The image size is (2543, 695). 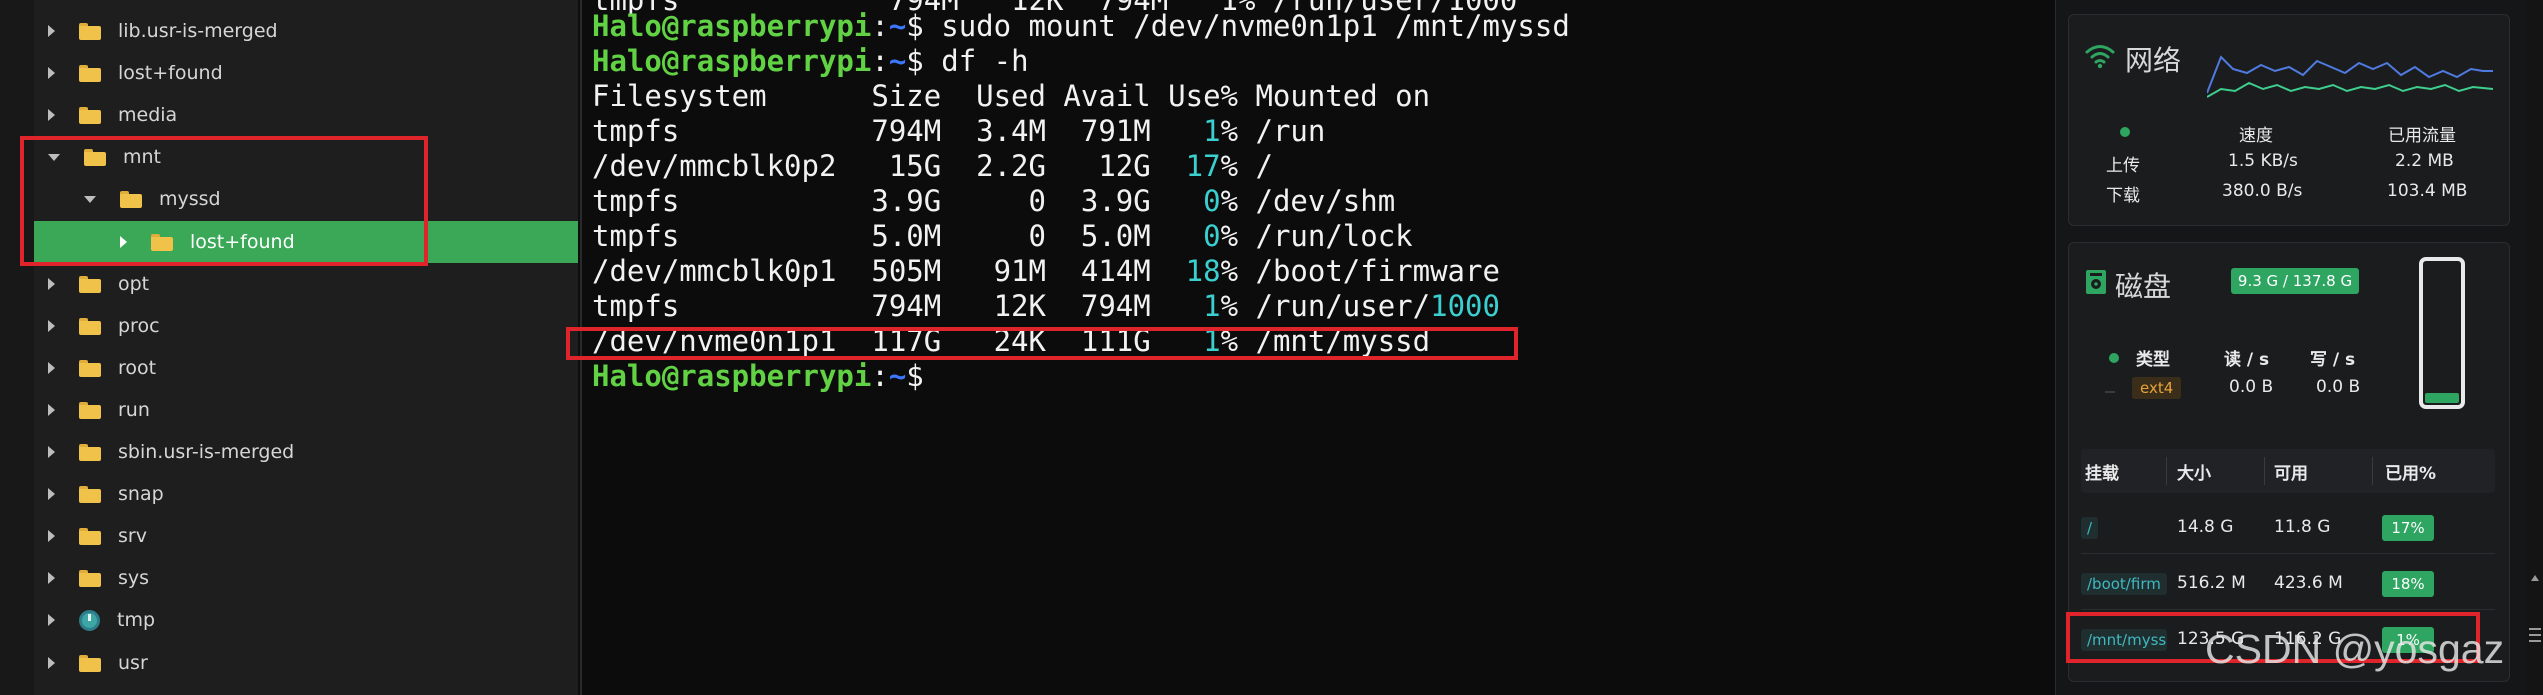 What do you see at coordinates (306, 494) in the screenshot?
I see `tree-item: snap` at bounding box center [306, 494].